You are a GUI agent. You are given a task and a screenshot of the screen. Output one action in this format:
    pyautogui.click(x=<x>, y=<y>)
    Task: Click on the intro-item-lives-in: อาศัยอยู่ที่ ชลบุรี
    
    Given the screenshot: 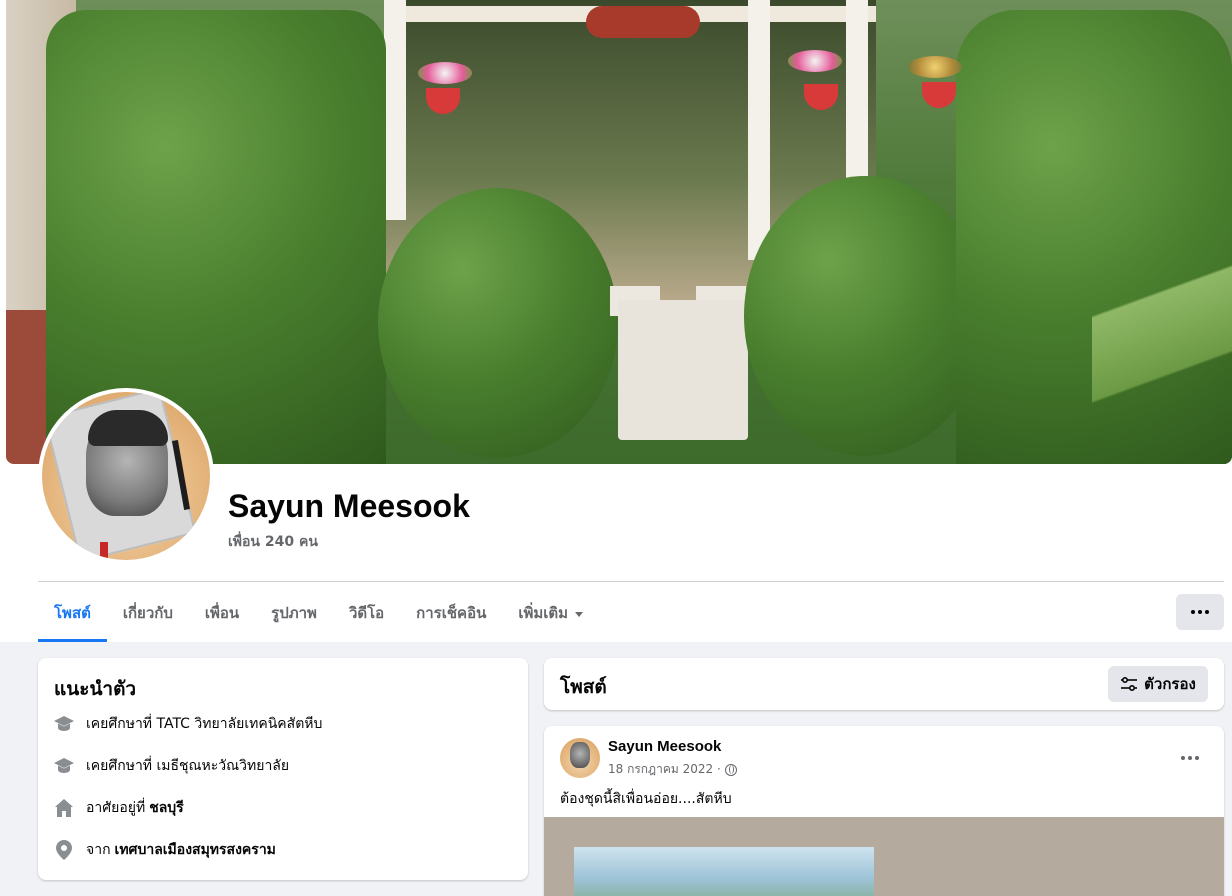 What is the action you would take?
    pyautogui.click(x=118, y=808)
    